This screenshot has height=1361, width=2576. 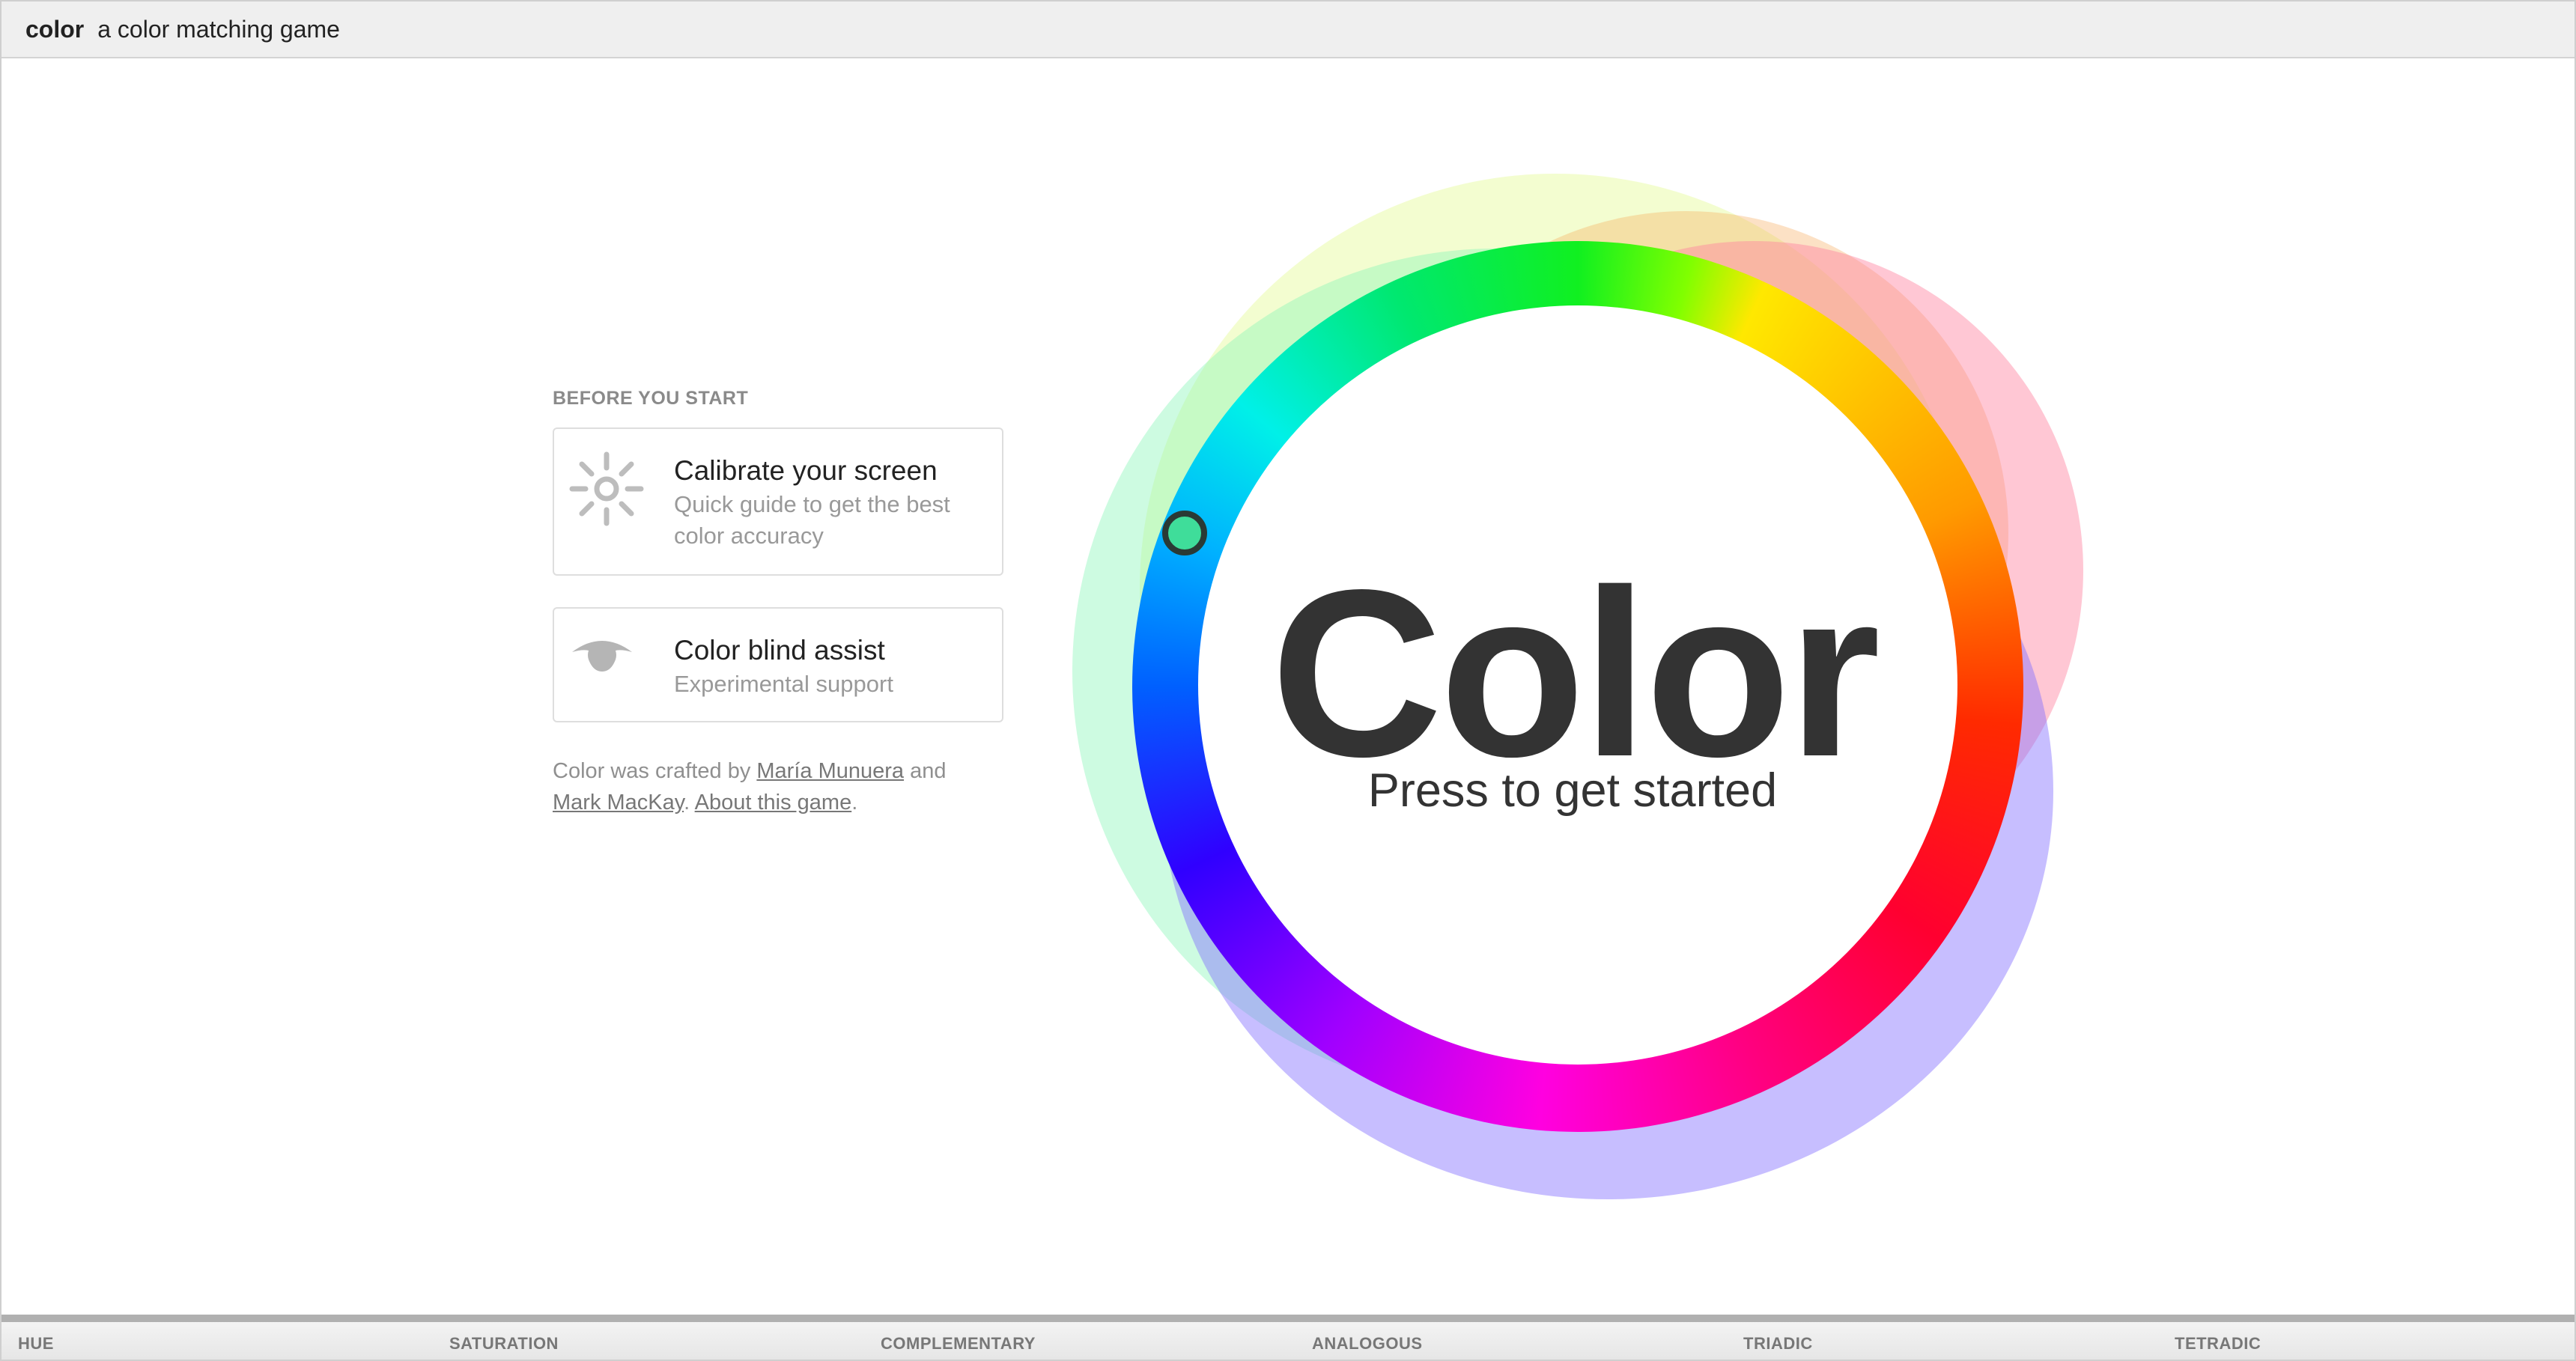 What do you see at coordinates (925, 771) in the screenshot?
I see `credits-and: and` at bounding box center [925, 771].